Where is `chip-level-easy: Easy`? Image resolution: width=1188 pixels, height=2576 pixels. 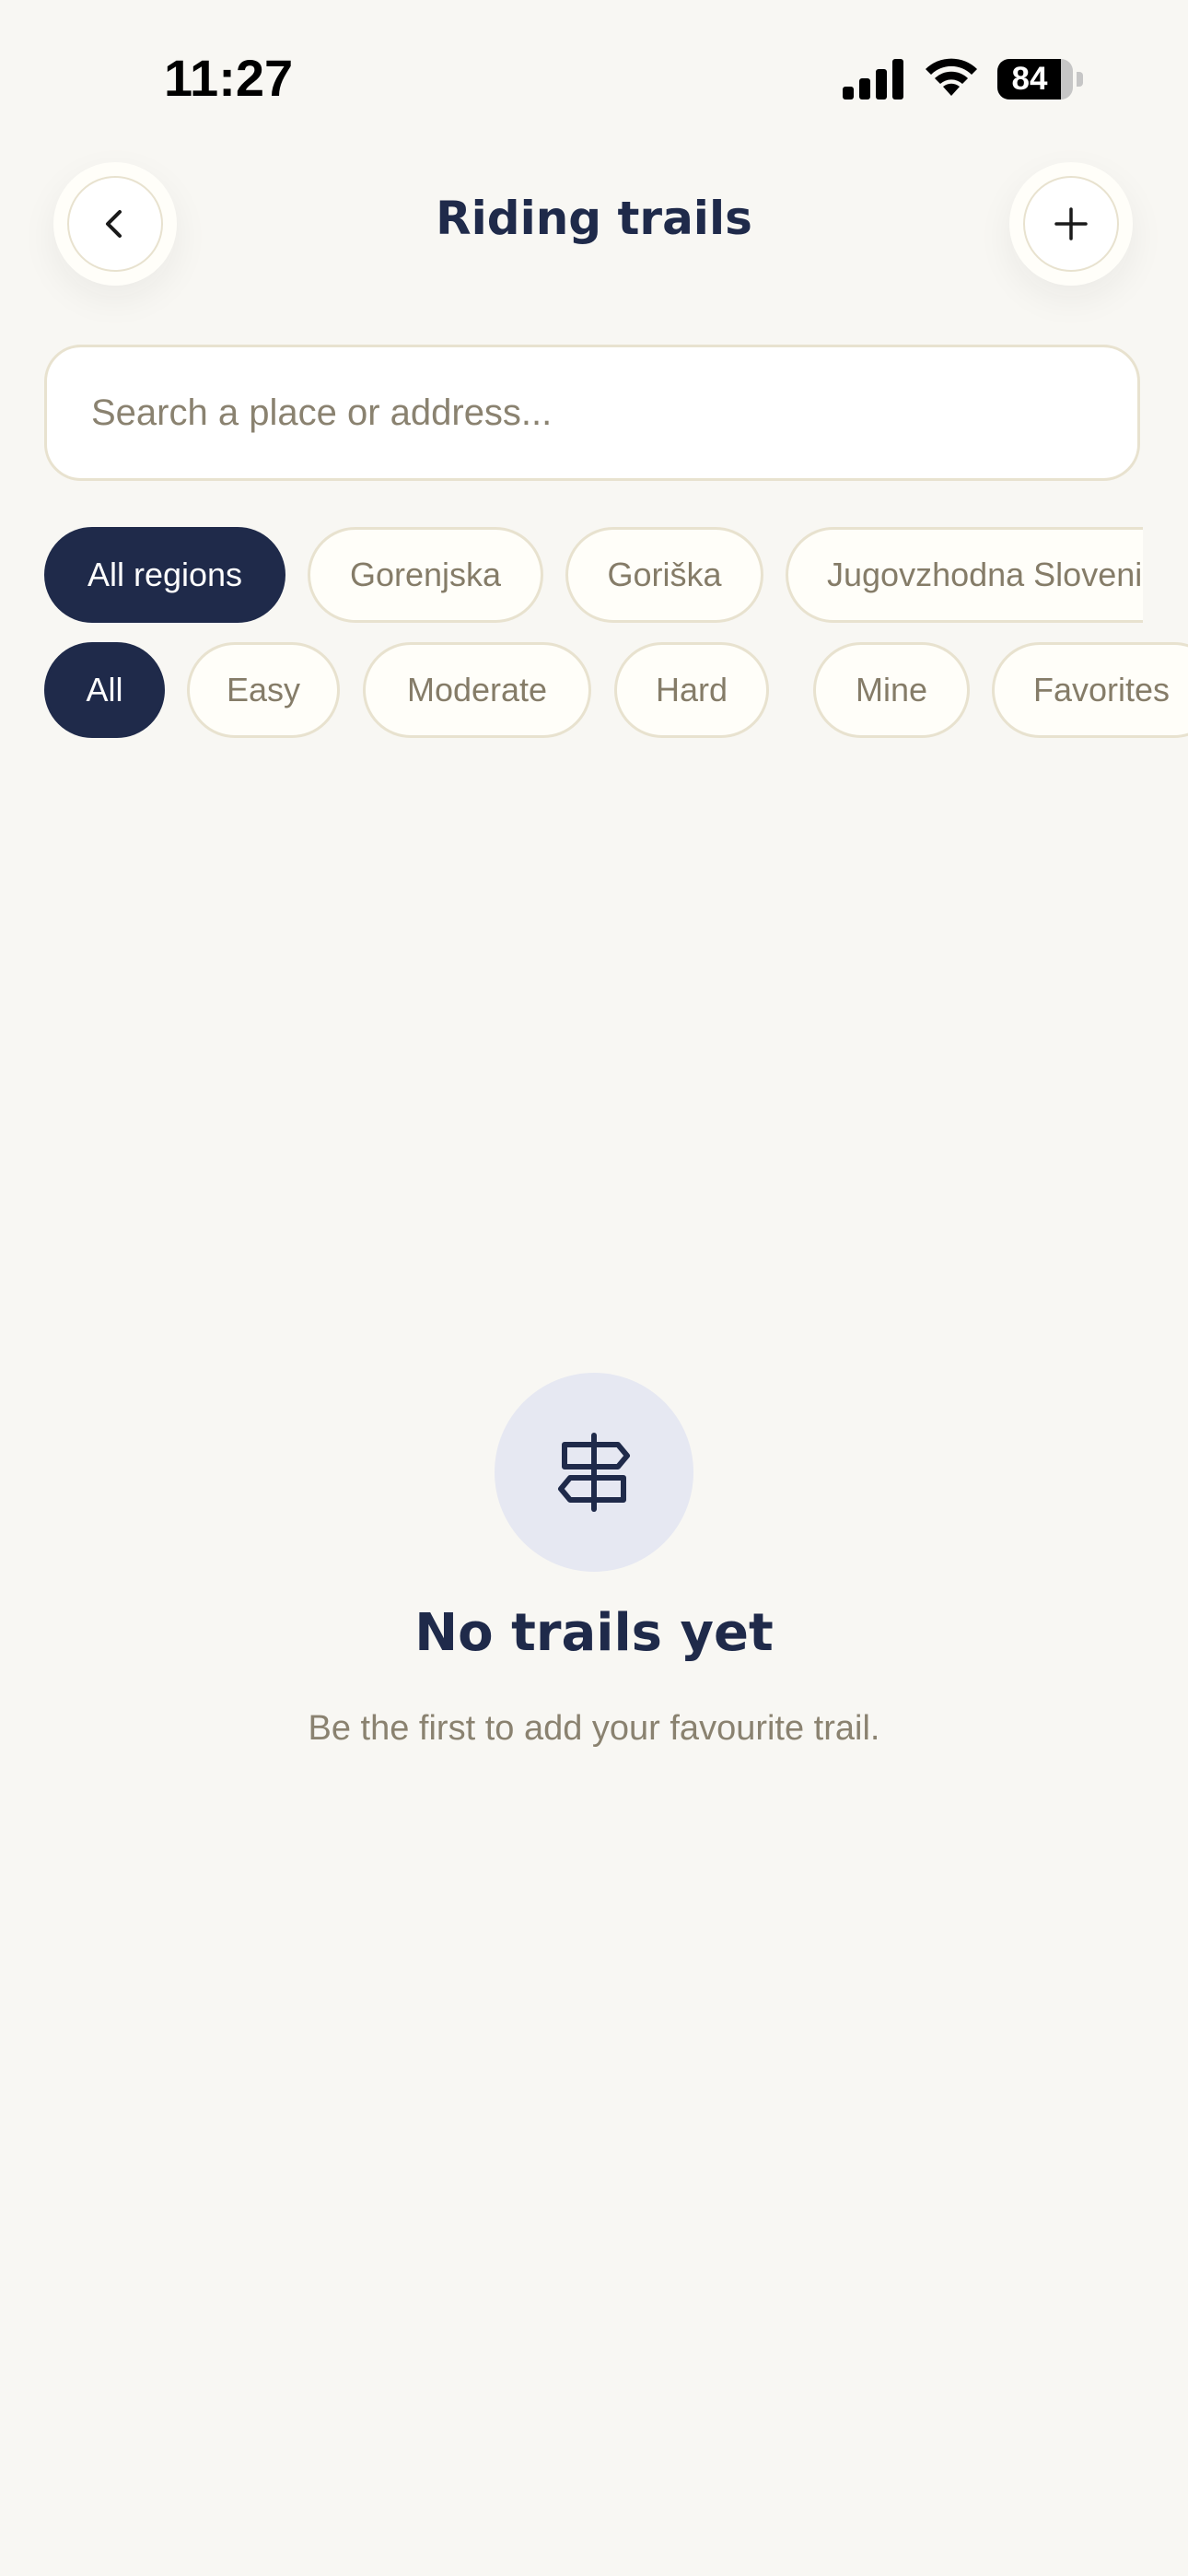
chip-level-easy: Easy is located at coordinates (263, 690).